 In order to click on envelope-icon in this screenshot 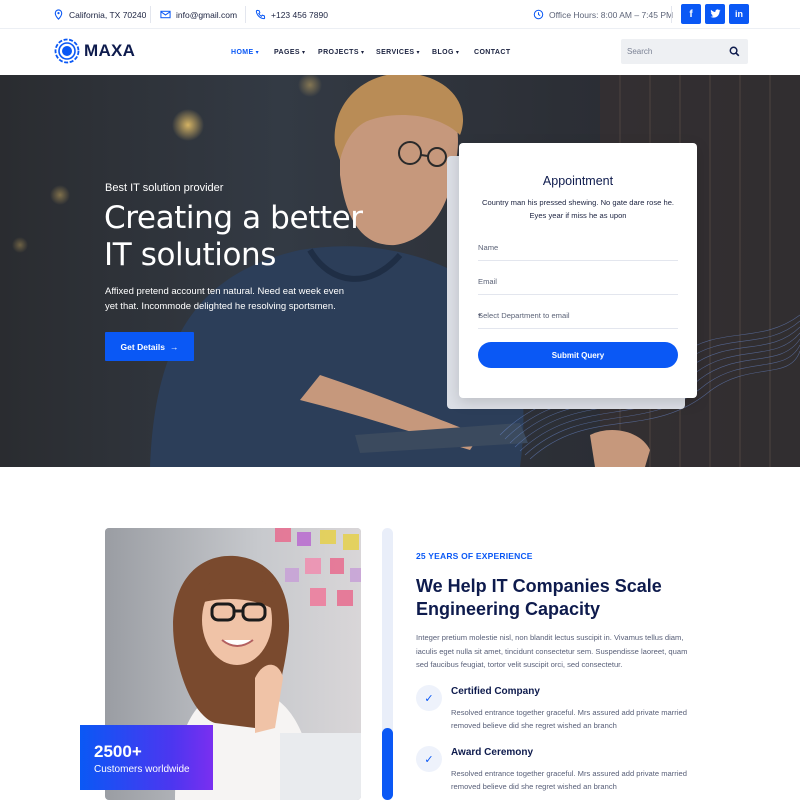, I will do `click(165, 14)`.